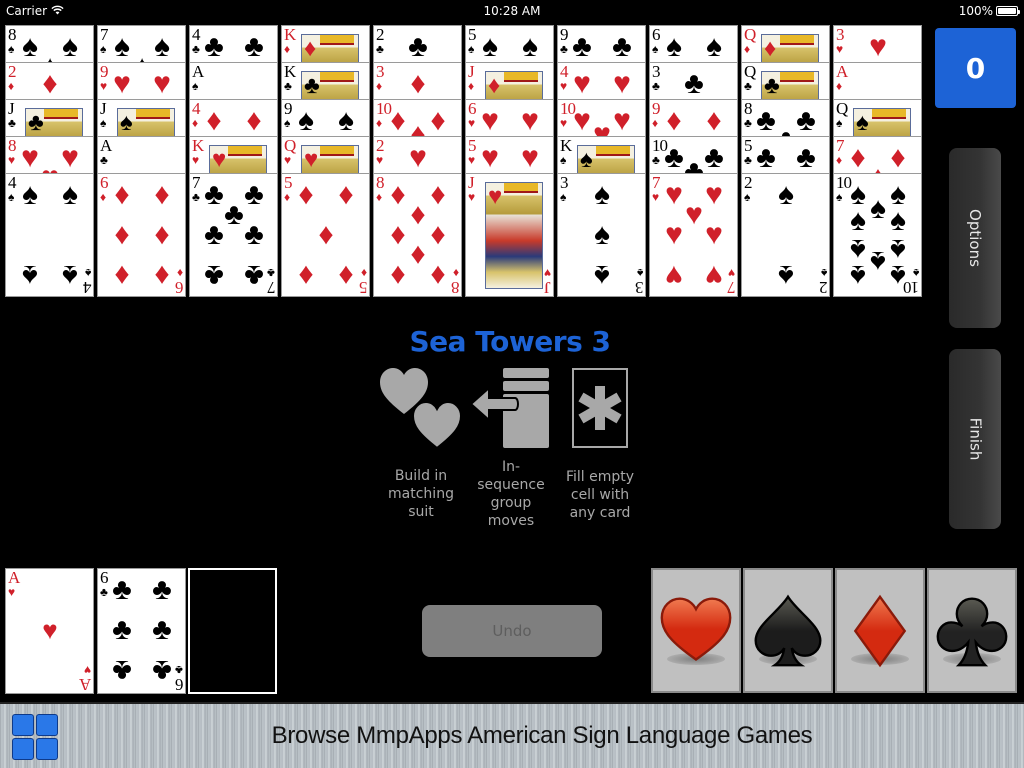  Describe the element at coordinates (47, 749) in the screenshot. I see `asl-icon-tile` at that location.